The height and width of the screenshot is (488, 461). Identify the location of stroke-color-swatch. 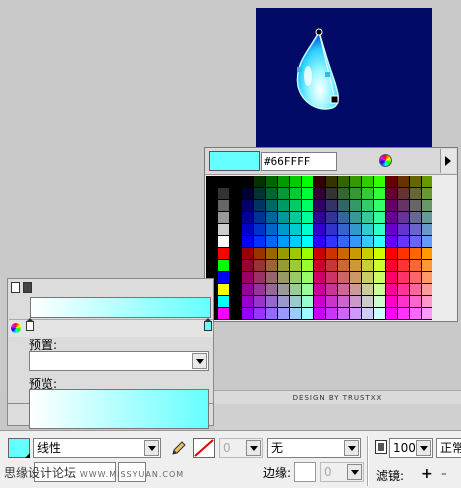
(204, 448).